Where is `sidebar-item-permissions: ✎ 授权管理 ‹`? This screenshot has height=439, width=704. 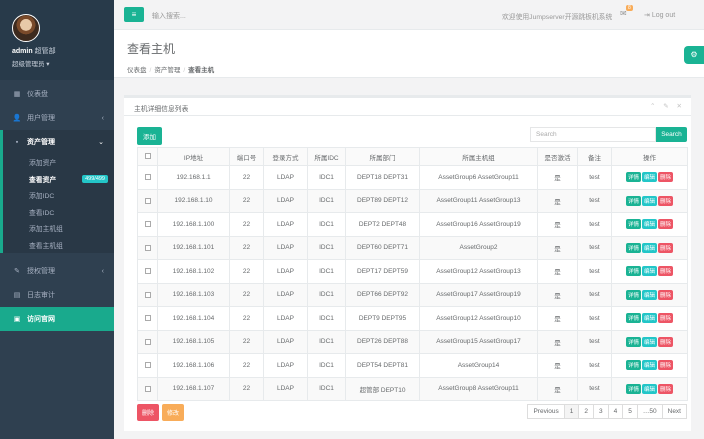 sidebar-item-permissions: ✎ 授权管理 ‹ is located at coordinates (57, 271).